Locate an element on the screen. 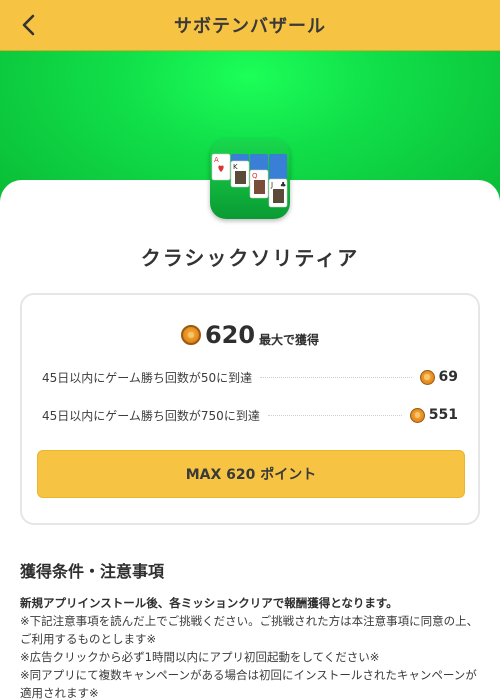  mission-label: 45日以内にゲーム勝ち回数が750に到達 is located at coordinates (151, 415).